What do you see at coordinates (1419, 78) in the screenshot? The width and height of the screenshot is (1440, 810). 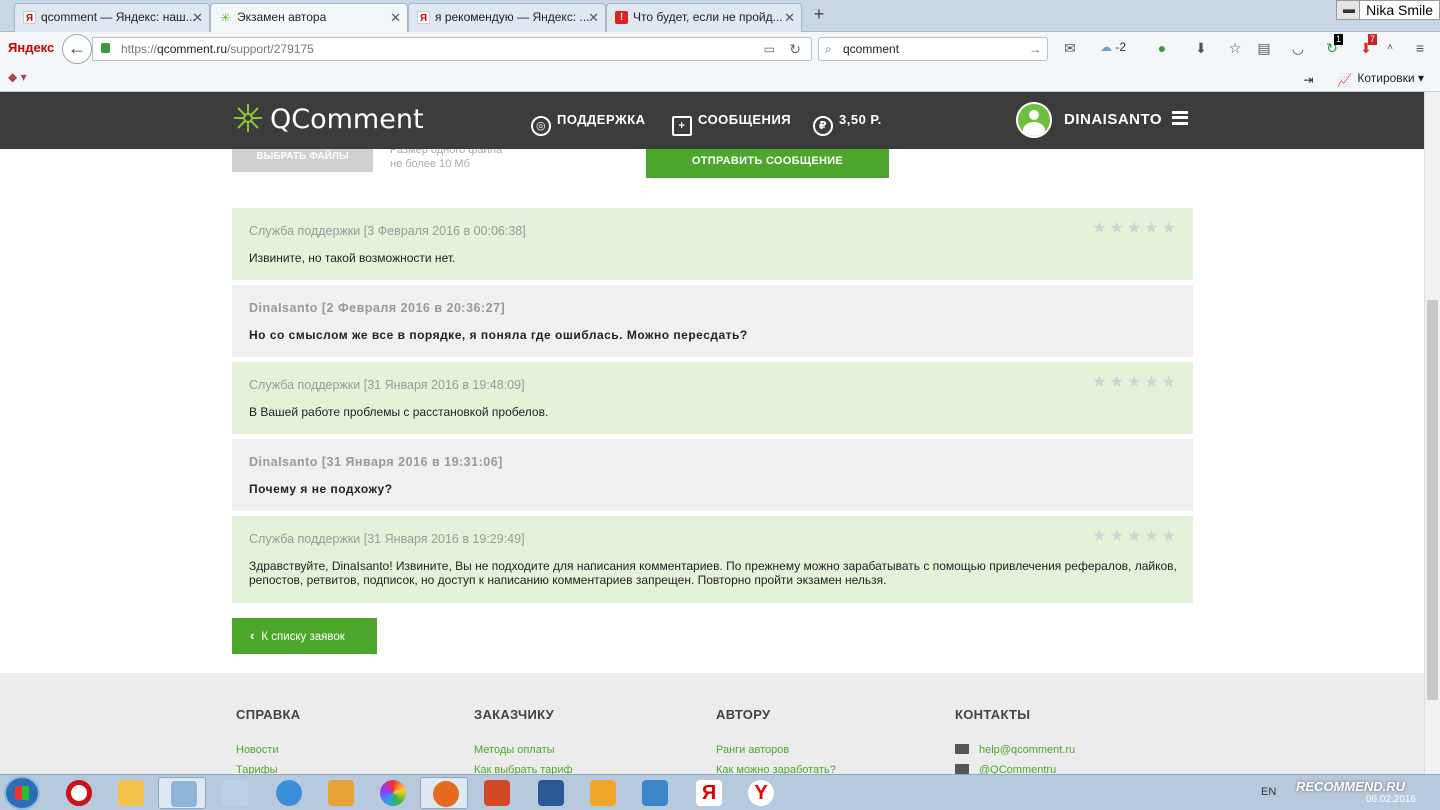 I see `chevron-down-icon: ▾` at bounding box center [1419, 78].